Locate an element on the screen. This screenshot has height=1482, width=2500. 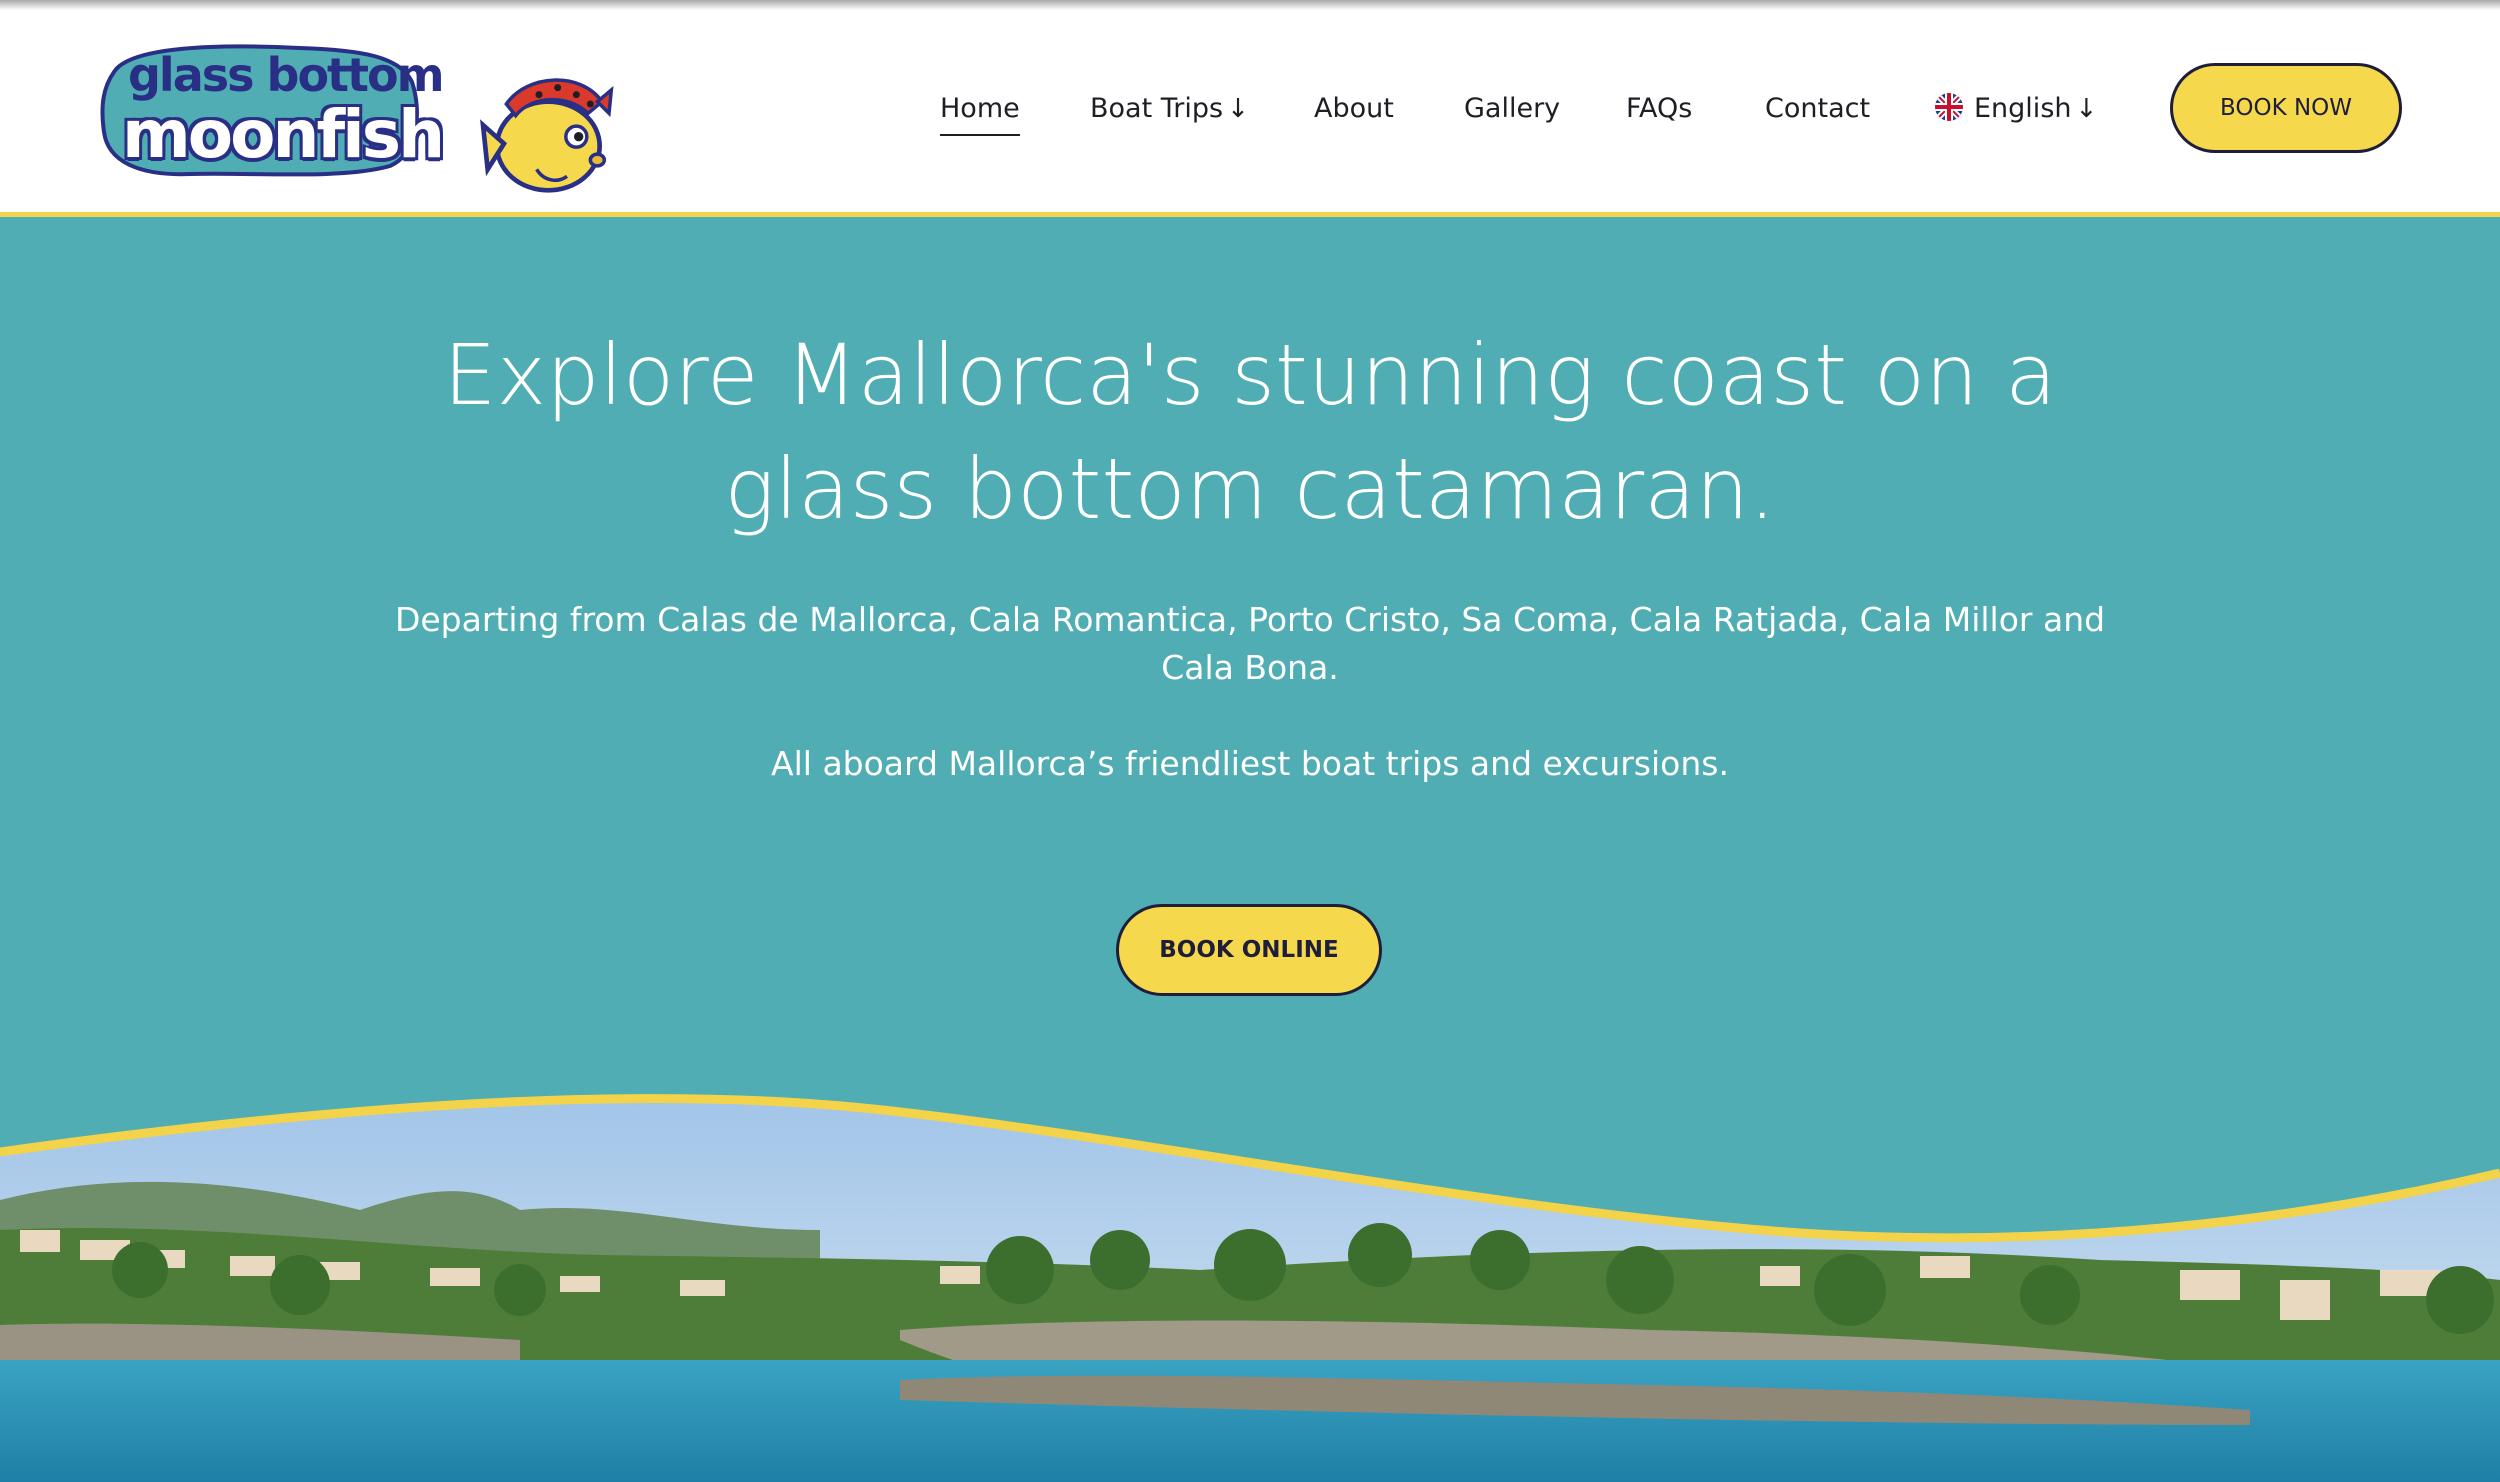
nav-item-gallery: Gallery is located at coordinates (1512, 109).